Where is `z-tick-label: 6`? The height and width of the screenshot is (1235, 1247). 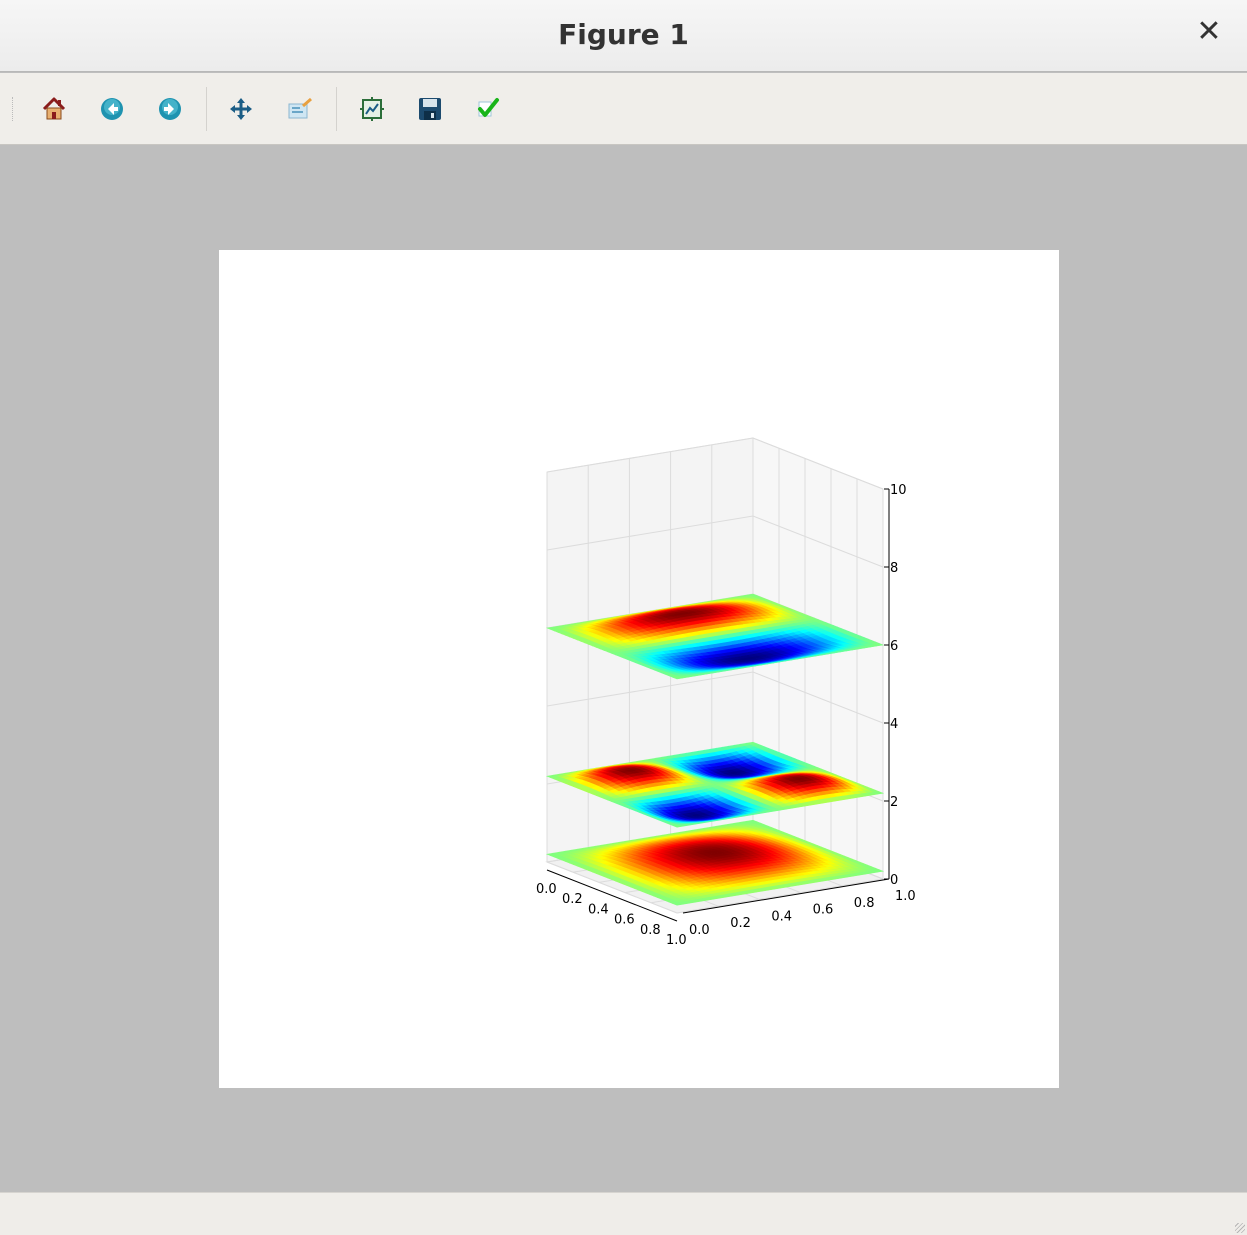 z-tick-label: 6 is located at coordinates (894, 646).